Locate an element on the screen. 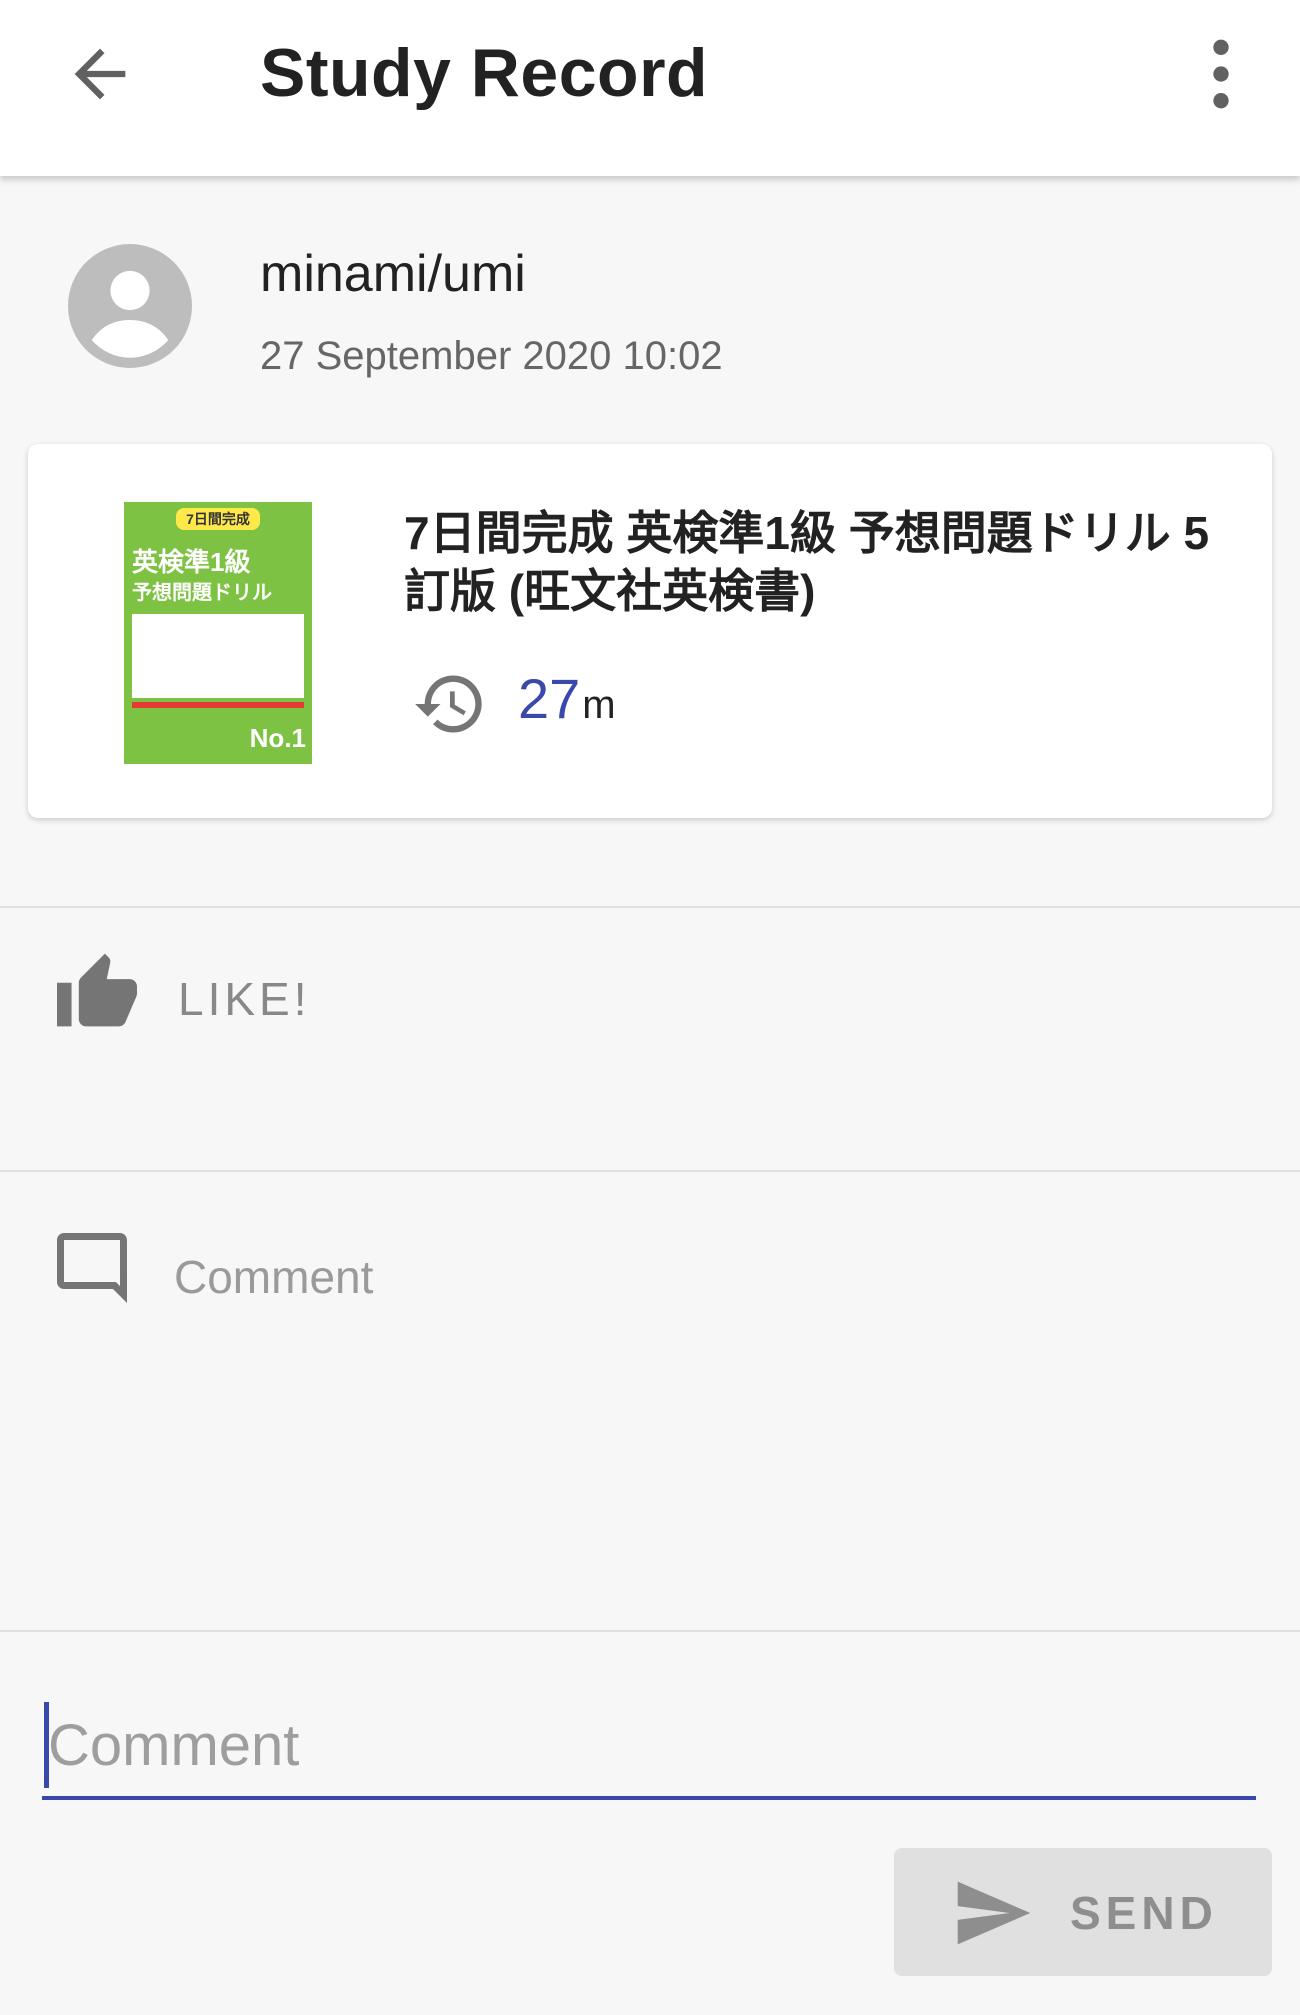  thumb-up-icon is located at coordinates (97, 990).